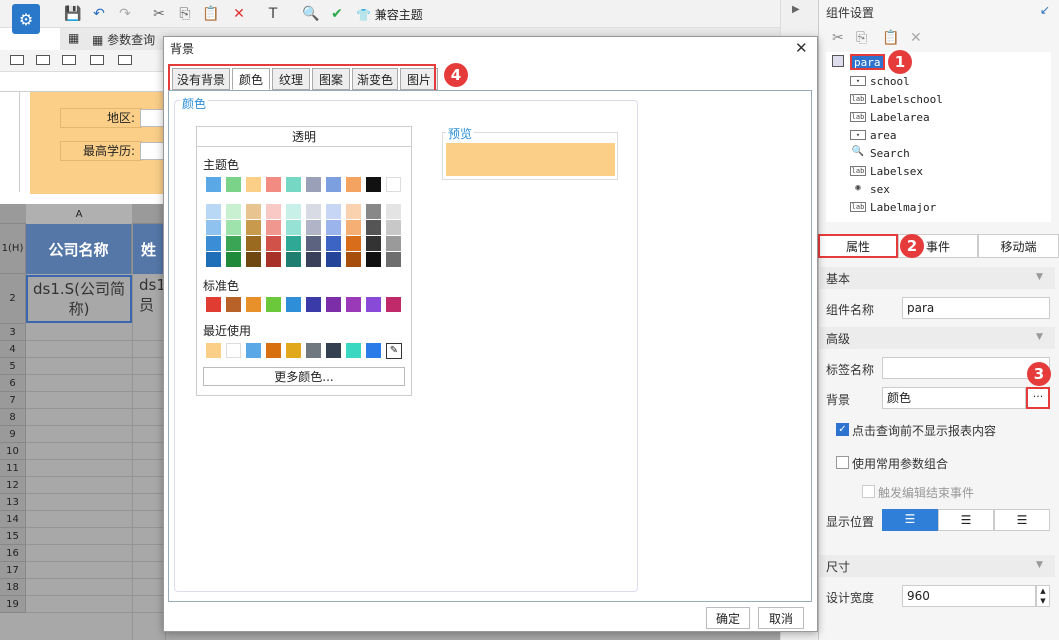 This screenshot has width=1059, height=640. I want to click on tree-node-area: ▾ area, so click(873, 135).